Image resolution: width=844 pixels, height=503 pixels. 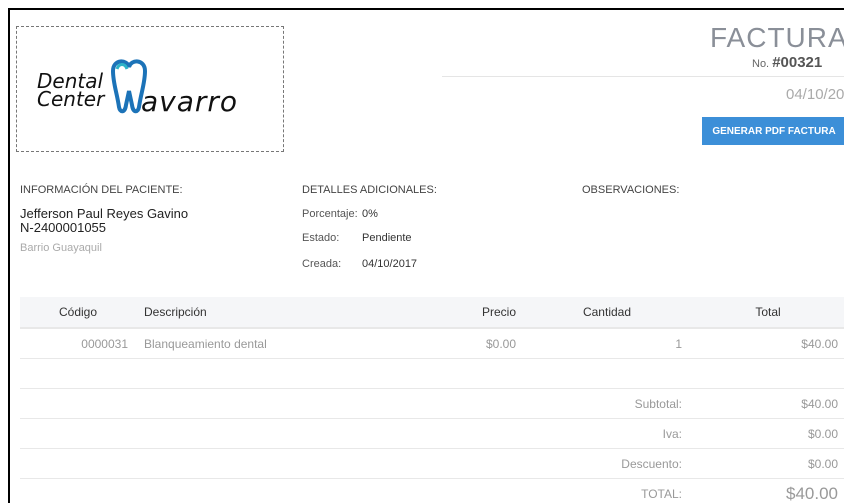 I want to click on item-total: $40.00, so click(x=767, y=343).